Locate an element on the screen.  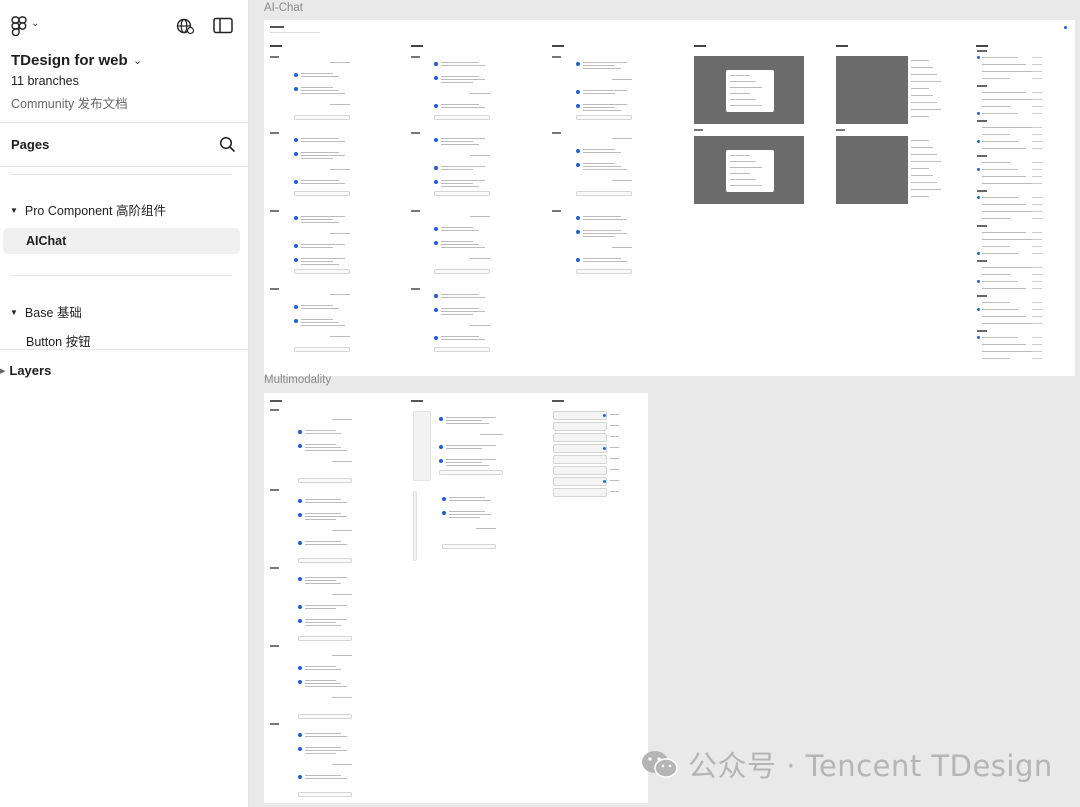
modal-overlay is located at coordinates (749, 90).